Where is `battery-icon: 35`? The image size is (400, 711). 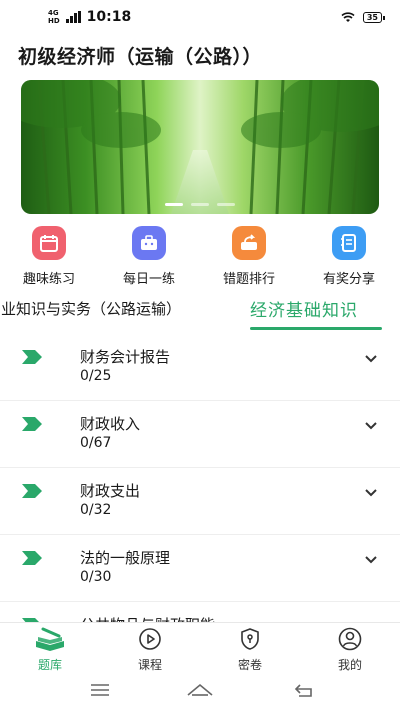 battery-icon: 35 is located at coordinates (374, 17).